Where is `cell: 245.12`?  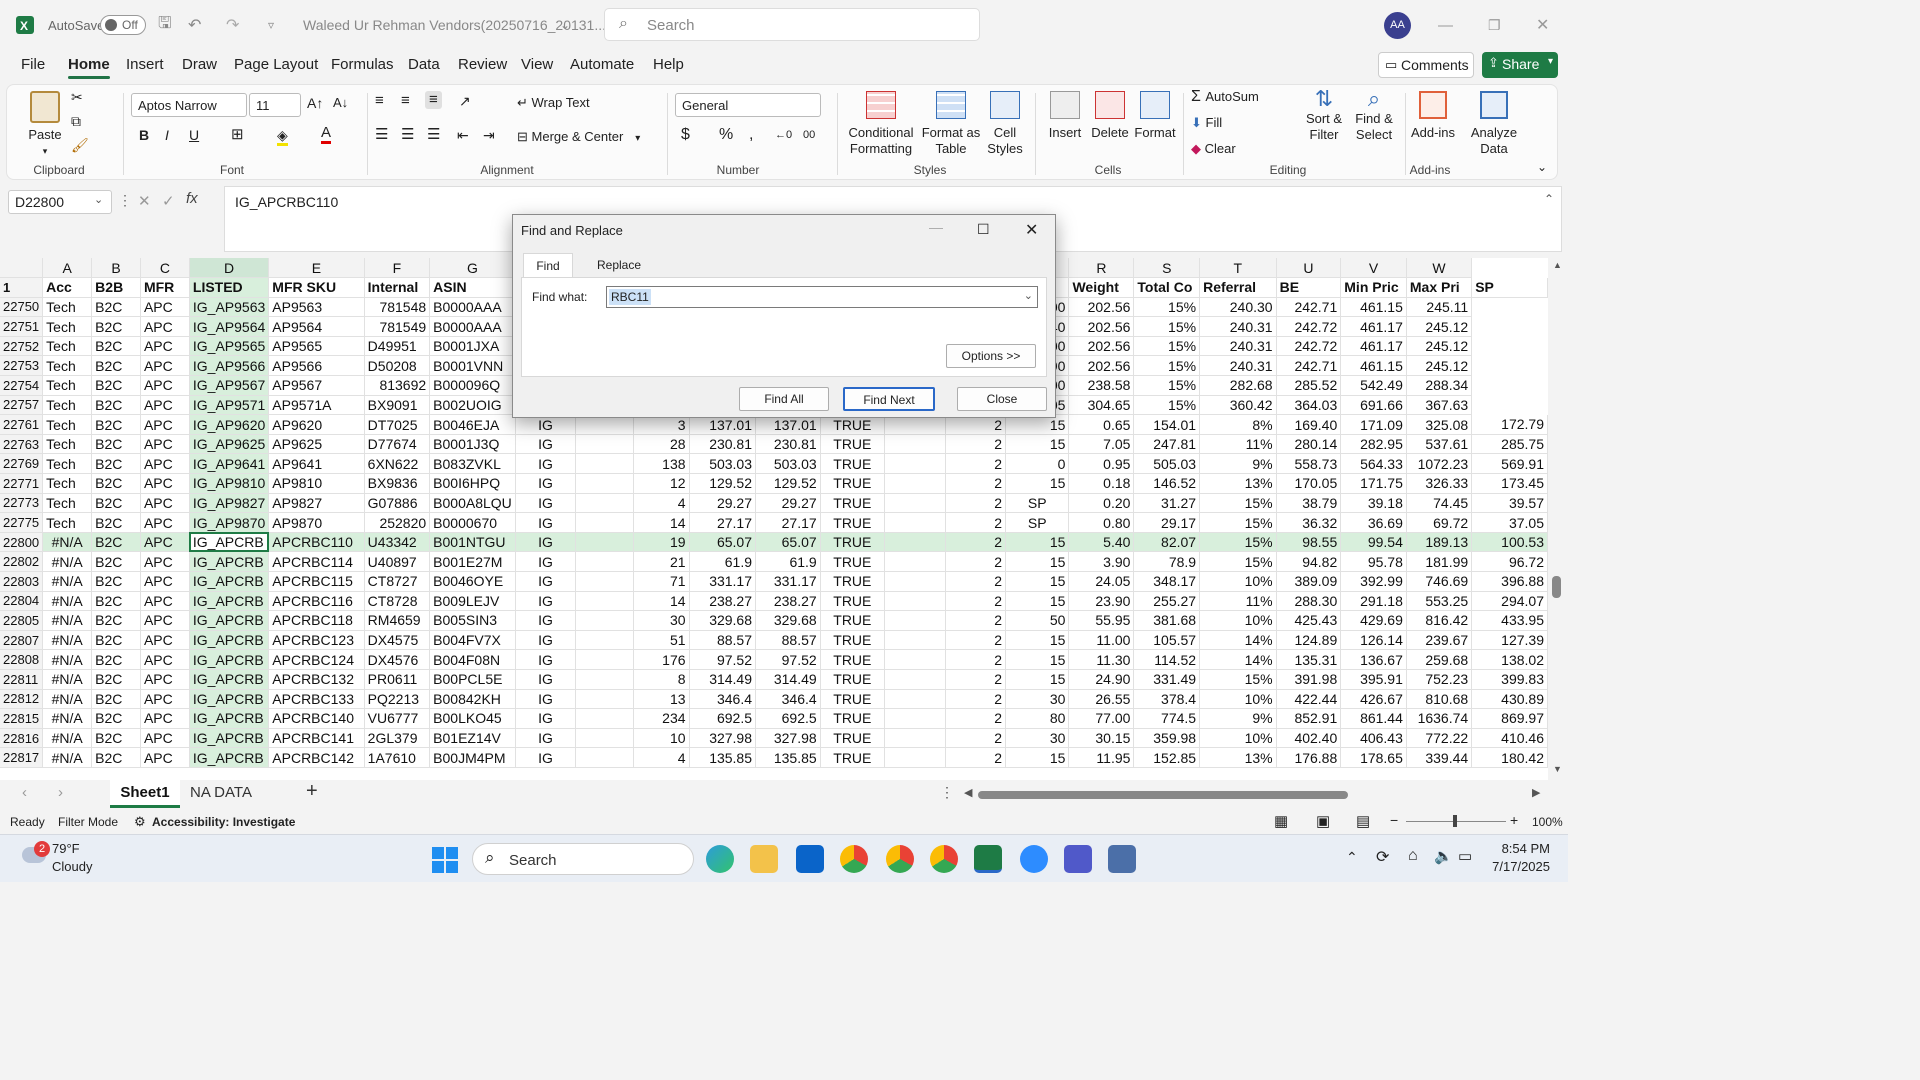 cell: 245.12 is located at coordinates (1439, 346).